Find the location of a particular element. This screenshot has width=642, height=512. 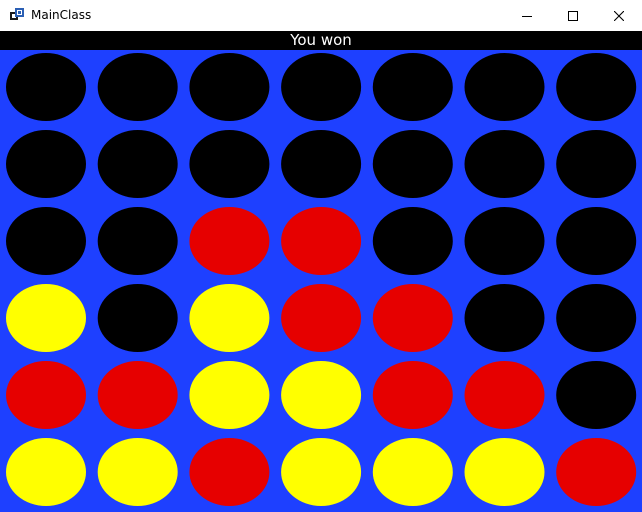

maximize-icon is located at coordinates (573, 15).